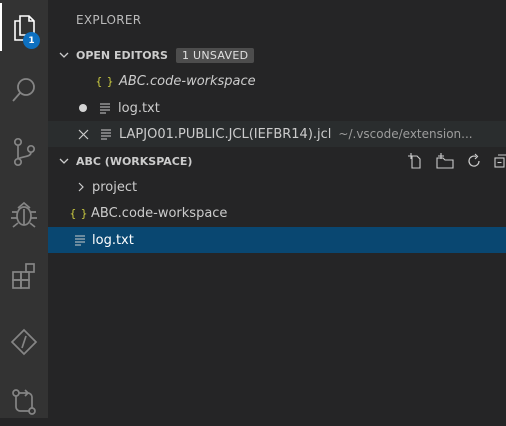 The width and height of the screenshot is (506, 426). I want to click on debug-button, so click(24, 214).